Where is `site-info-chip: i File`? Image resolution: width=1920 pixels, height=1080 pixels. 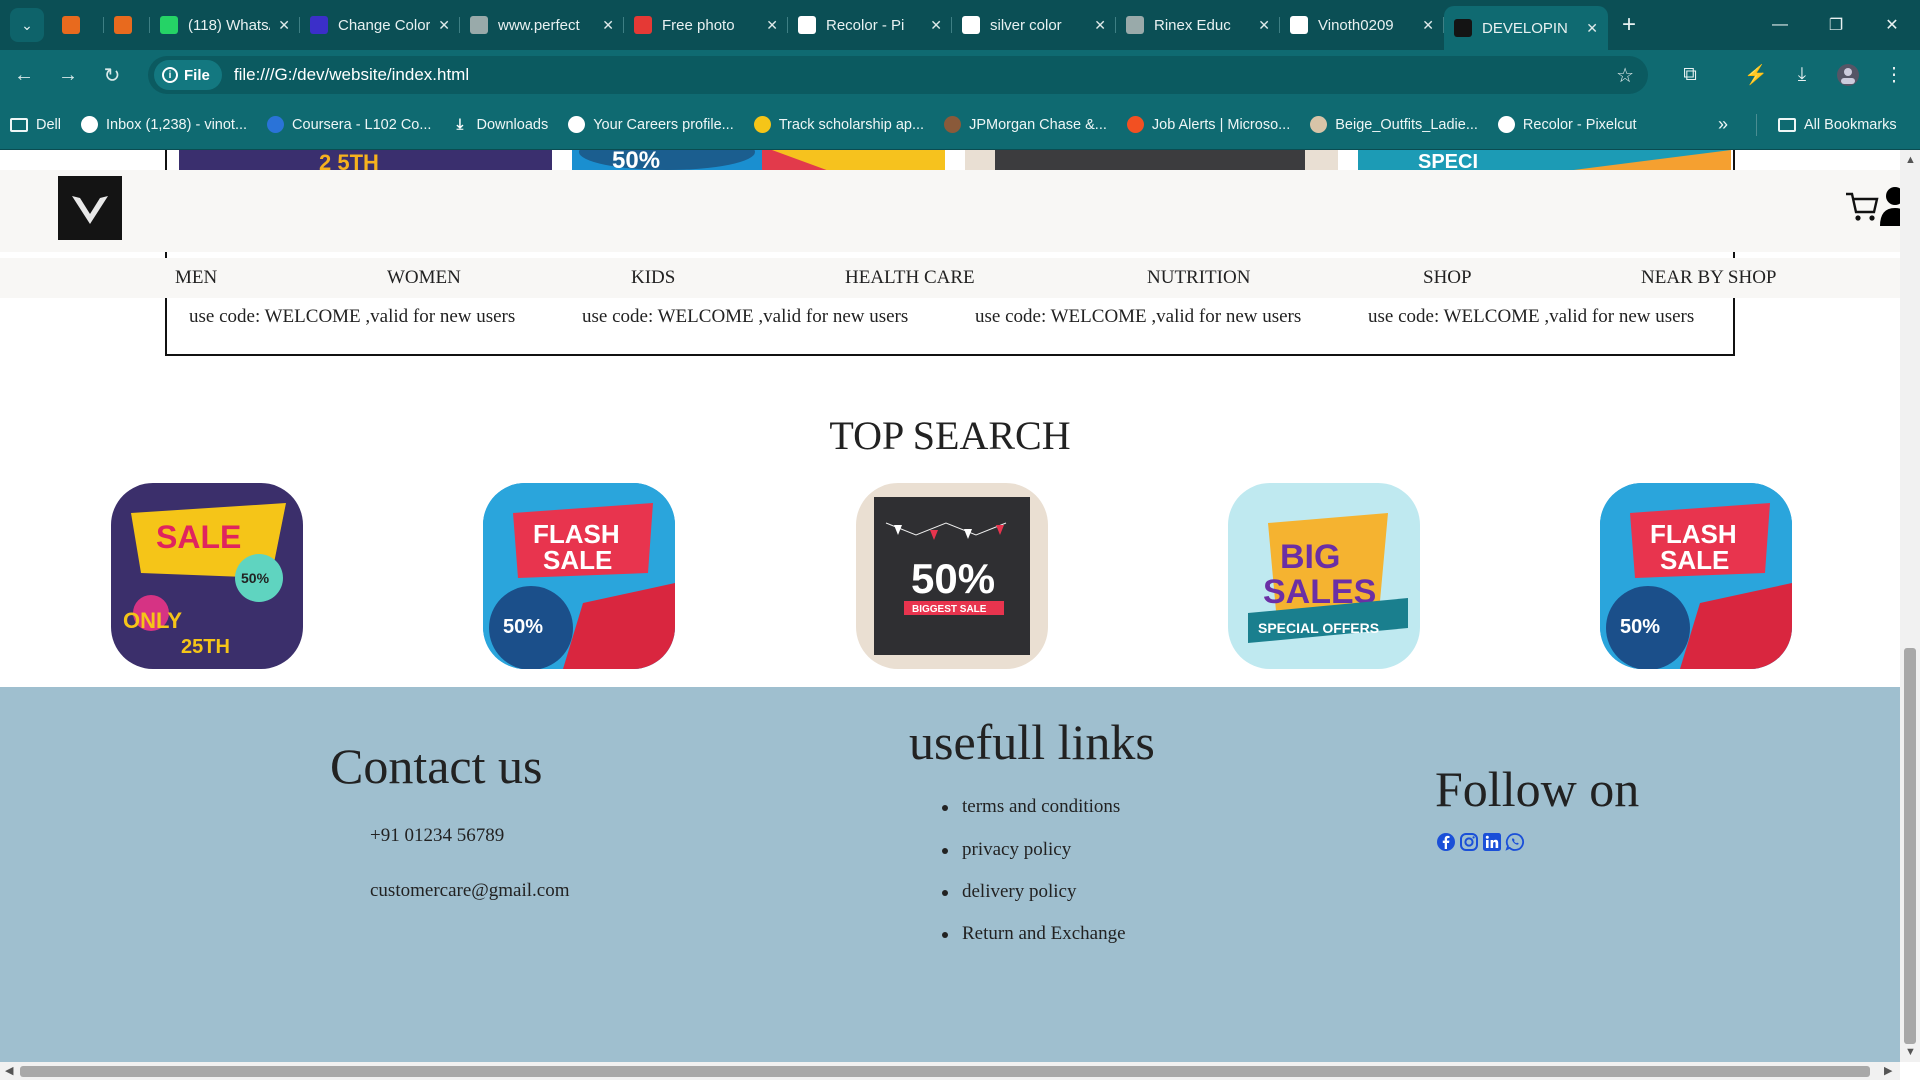
site-info-chip: i File is located at coordinates (188, 75).